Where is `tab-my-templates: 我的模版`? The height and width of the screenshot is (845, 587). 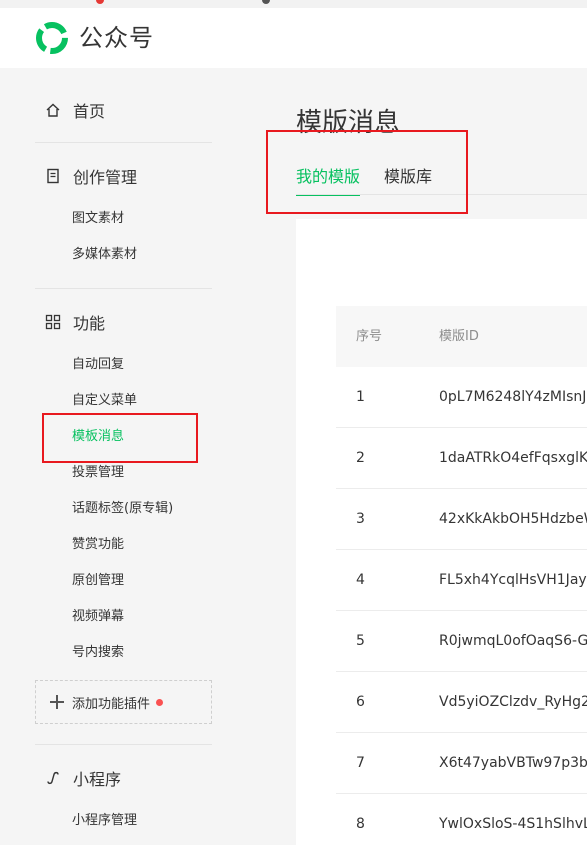
tab-my-templates: 我的模版 is located at coordinates (328, 181).